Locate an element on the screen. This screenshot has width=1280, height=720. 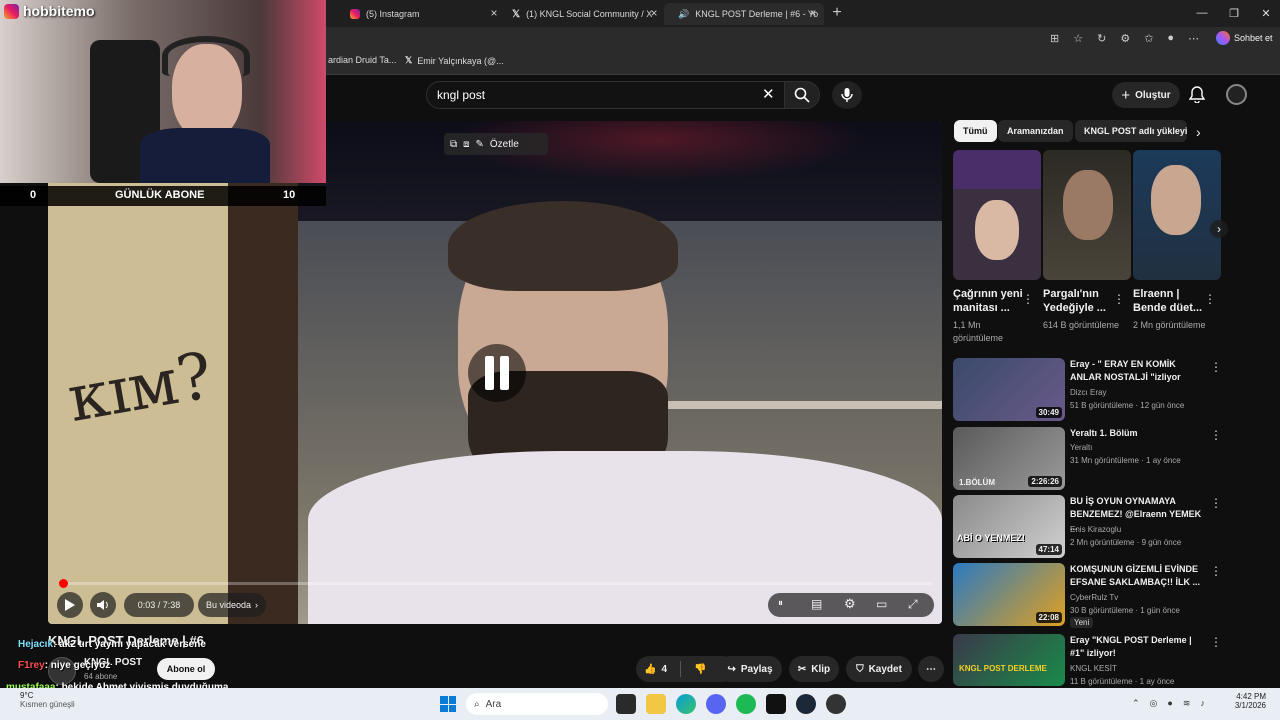
volume-icon: ♪ is located at coordinates (1202, 703).